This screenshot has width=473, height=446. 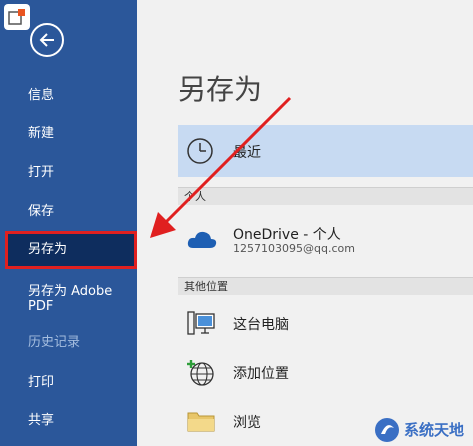 I want to click on nav-share: 共享, so click(x=68, y=421).